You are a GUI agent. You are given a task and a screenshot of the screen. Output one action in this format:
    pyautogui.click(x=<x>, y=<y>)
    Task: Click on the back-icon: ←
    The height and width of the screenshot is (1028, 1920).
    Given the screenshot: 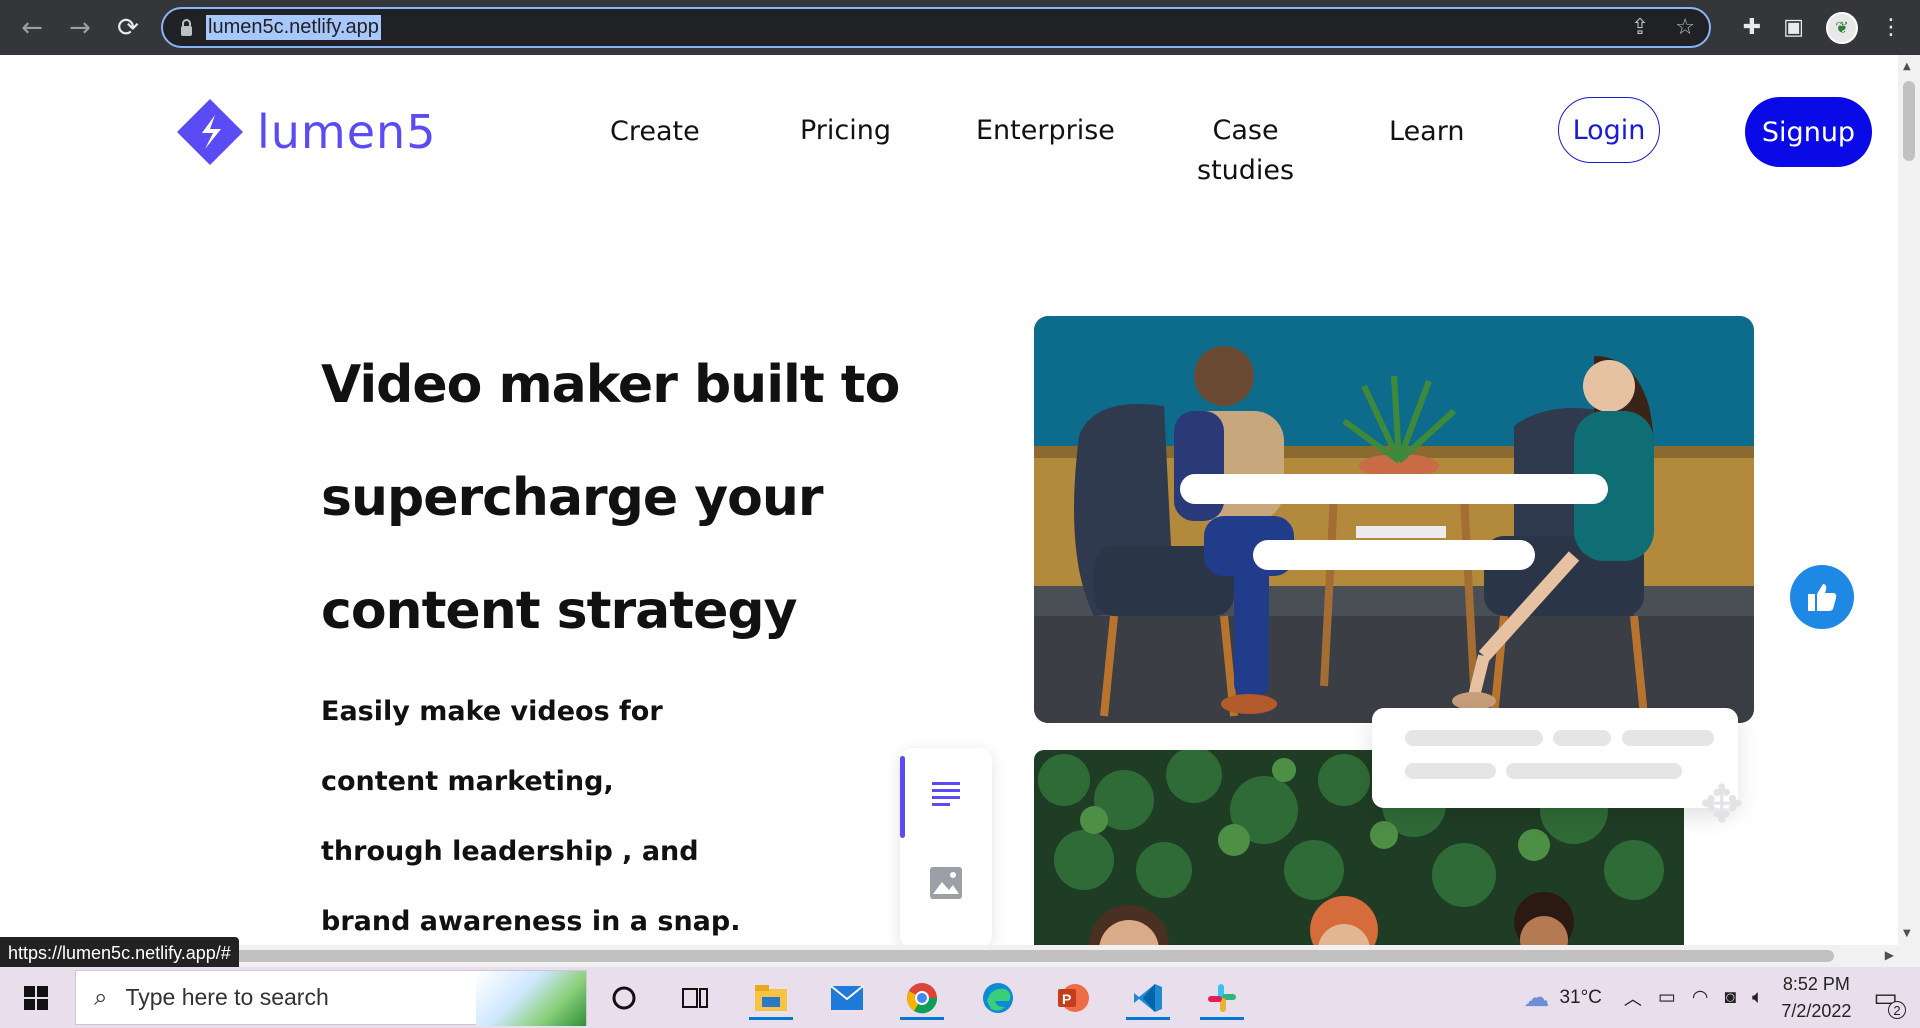 What is the action you would take?
    pyautogui.click(x=32, y=27)
    